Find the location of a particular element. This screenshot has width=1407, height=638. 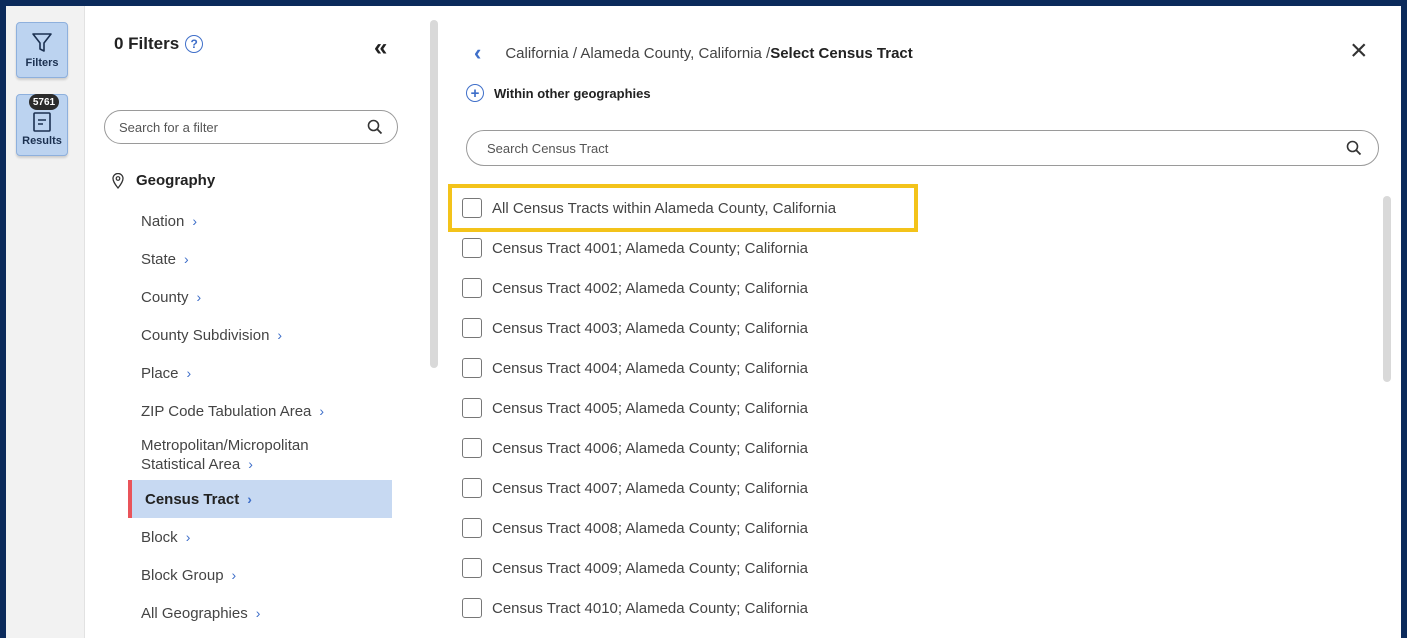

results-rail-button: 5761 Results is located at coordinates (42, 125).